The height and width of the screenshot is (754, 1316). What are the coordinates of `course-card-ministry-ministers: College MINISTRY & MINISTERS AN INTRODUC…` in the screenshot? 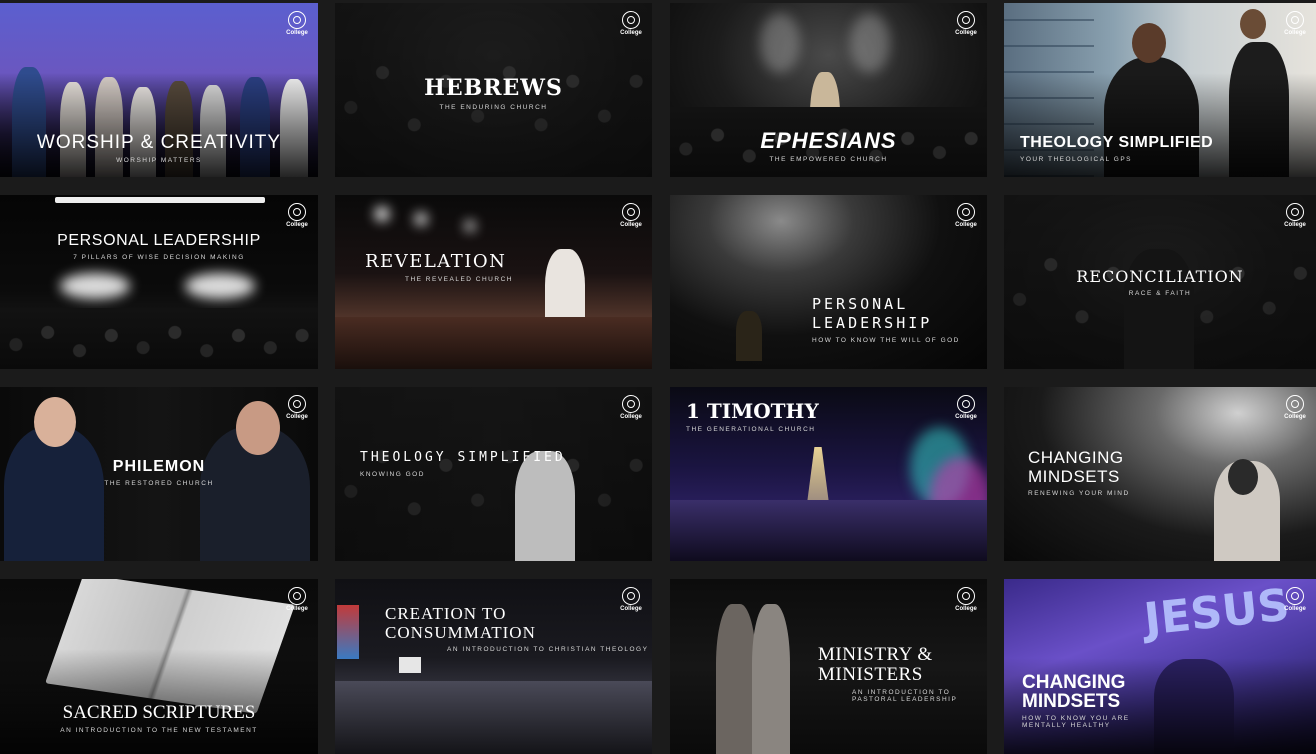 It's located at (828, 666).